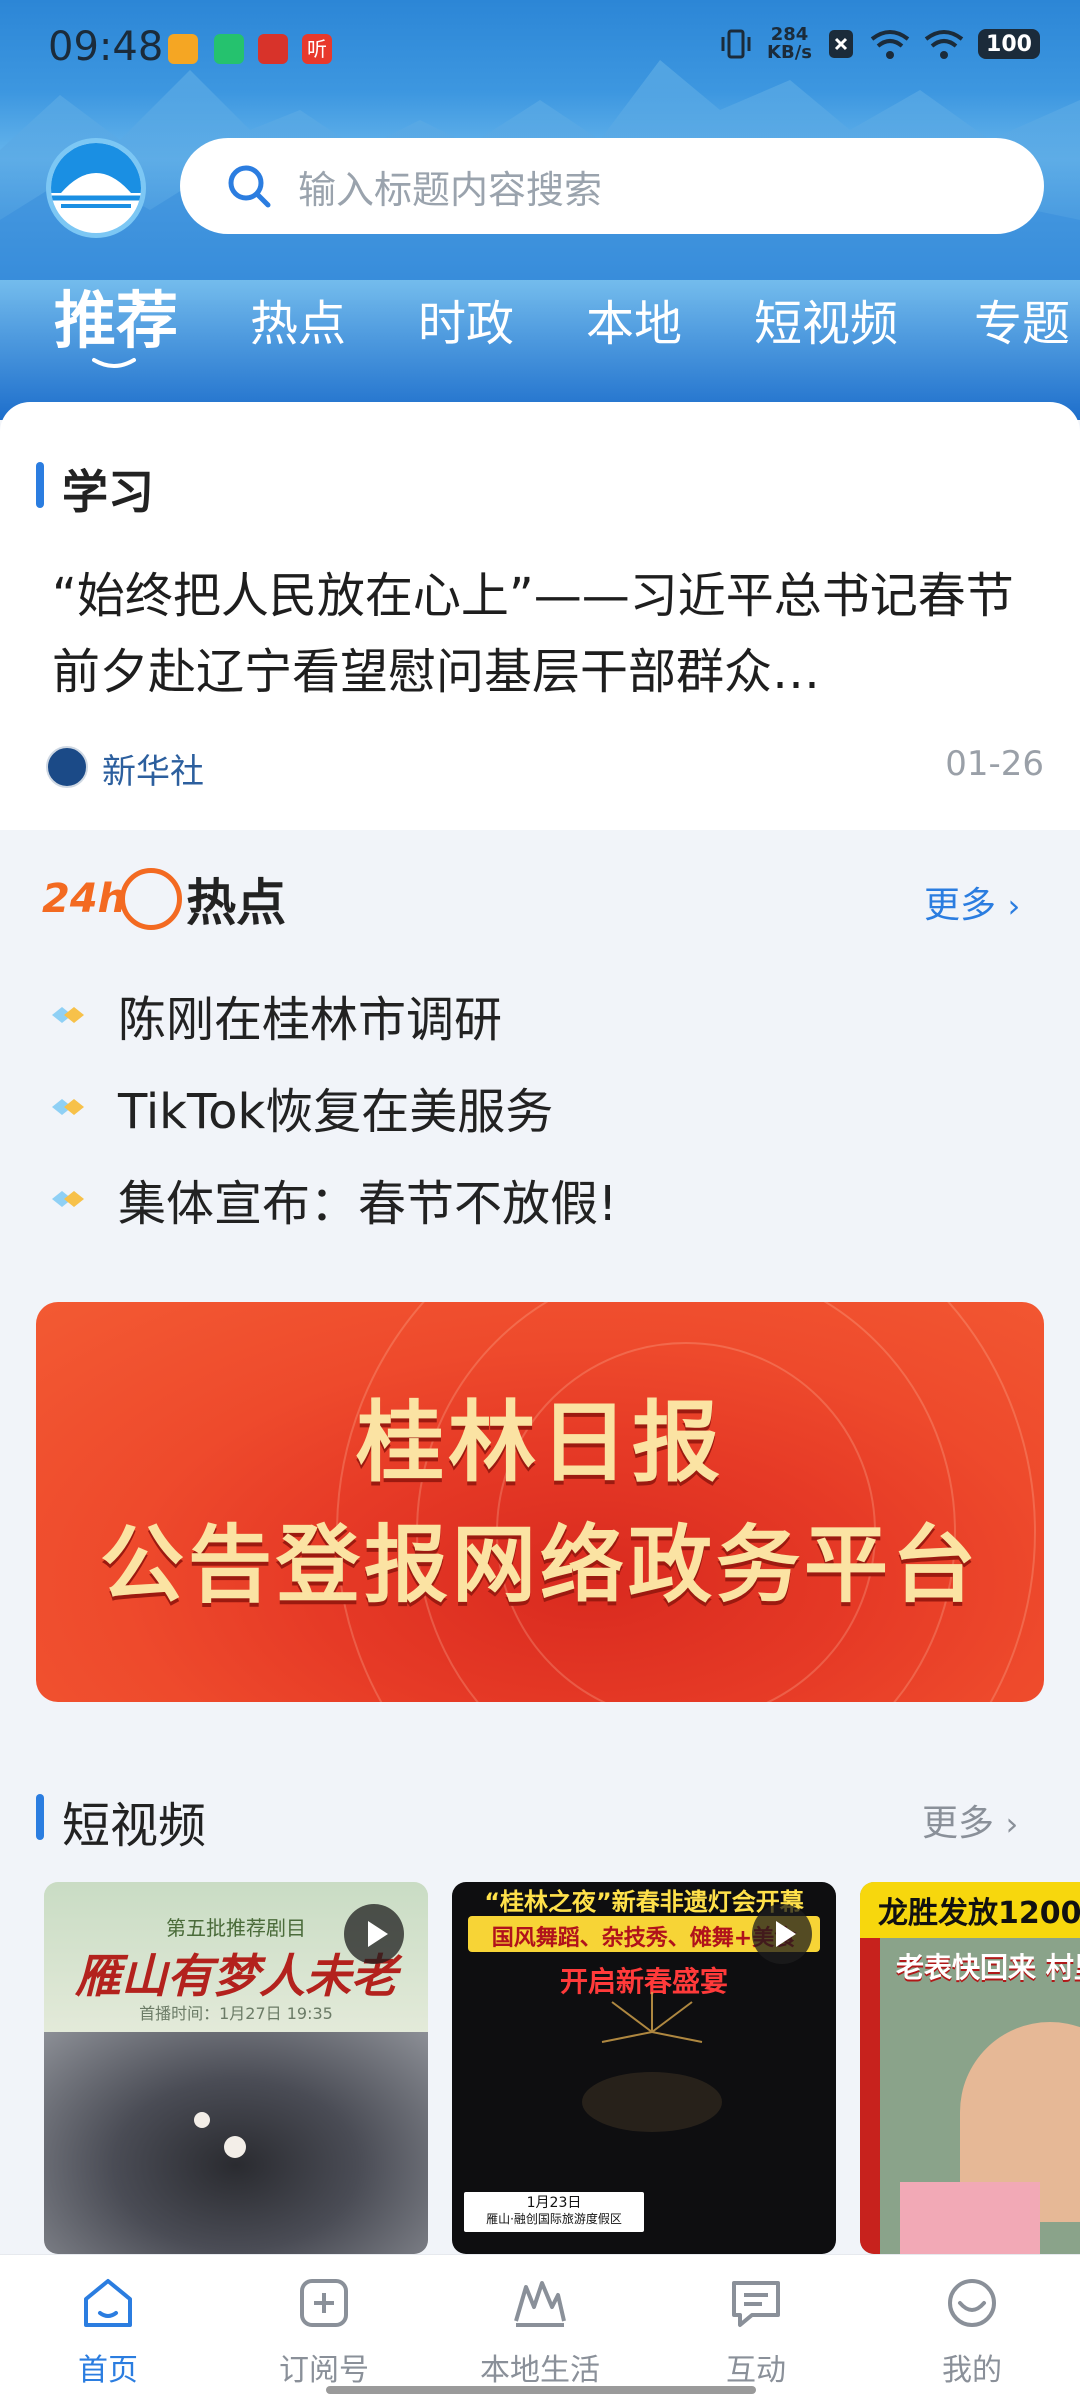 Image resolution: width=1080 pixels, height=2400 pixels. What do you see at coordinates (116, 315) in the screenshot?
I see `tab-recommend: 推荐` at bounding box center [116, 315].